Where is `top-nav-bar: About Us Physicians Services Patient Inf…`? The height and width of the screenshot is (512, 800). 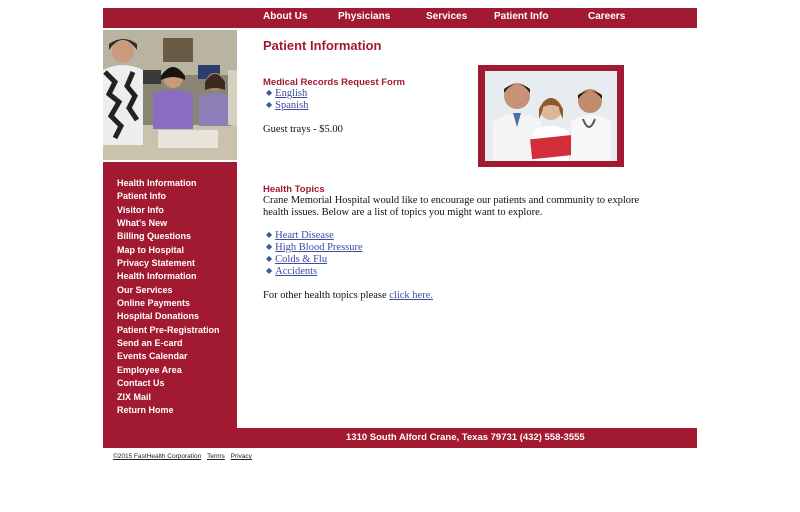 top-nav-bar: About Us Physicians Services Patient Inf… is located at coordinates (400, 18).